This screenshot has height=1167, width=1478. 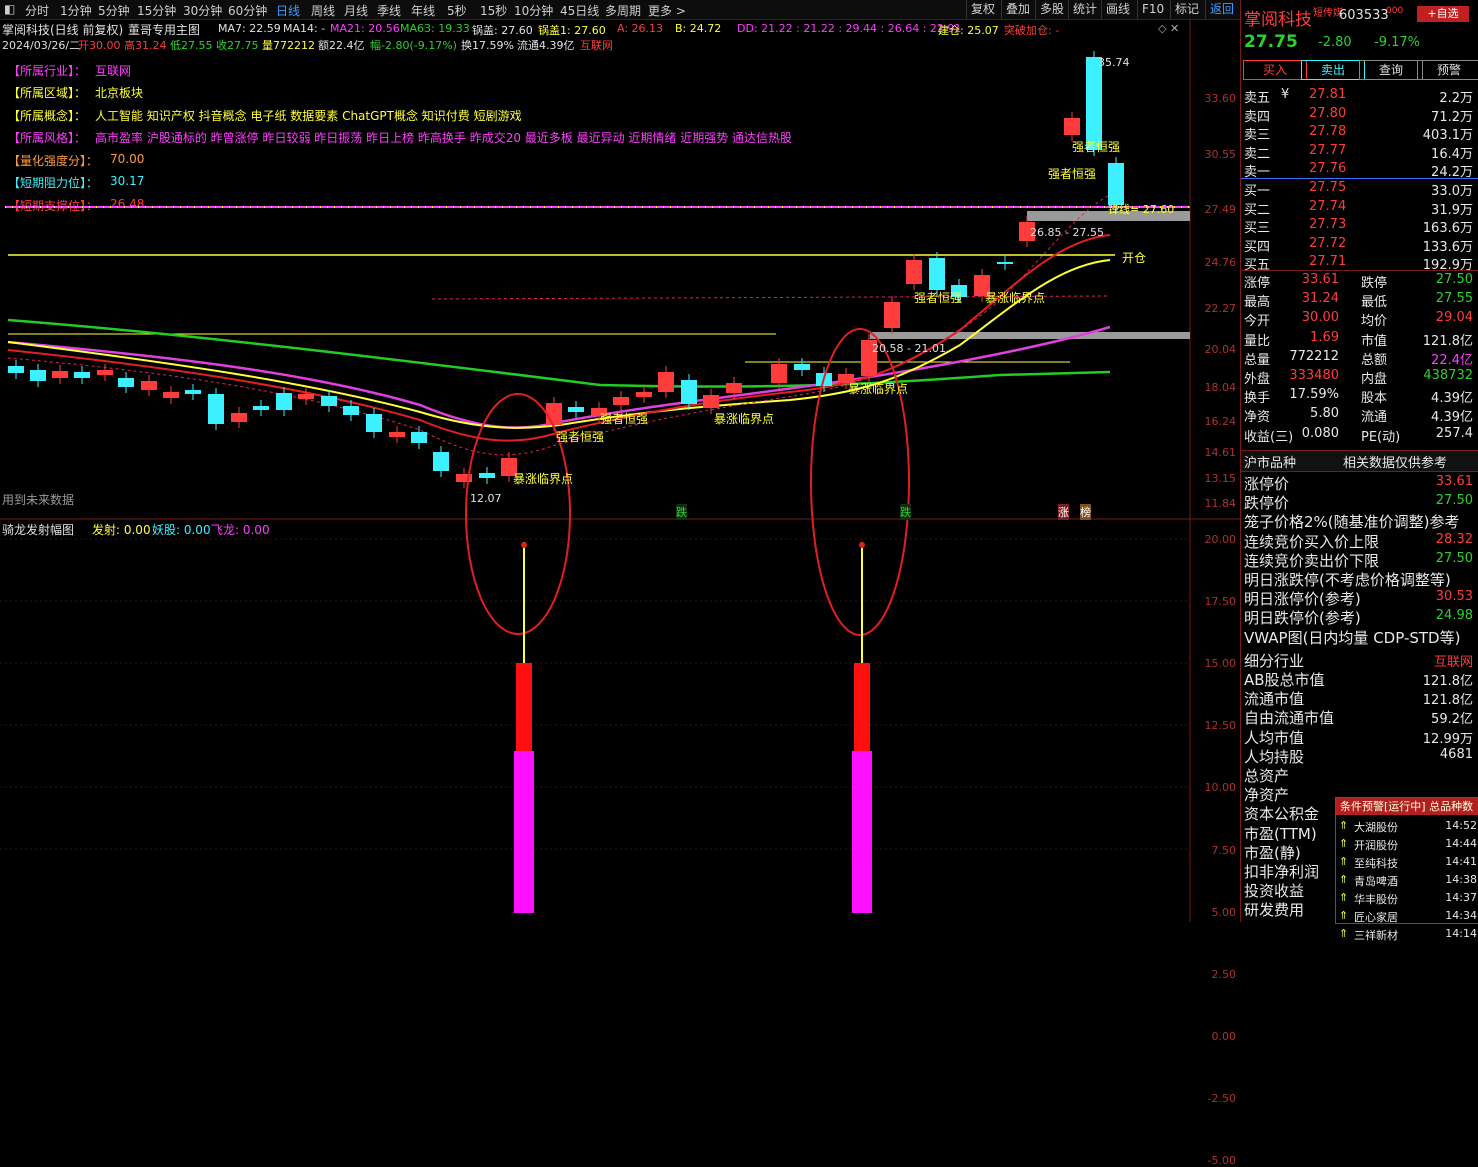 I want to click on stat-label: 跌停, so click(x=1374, y=283).